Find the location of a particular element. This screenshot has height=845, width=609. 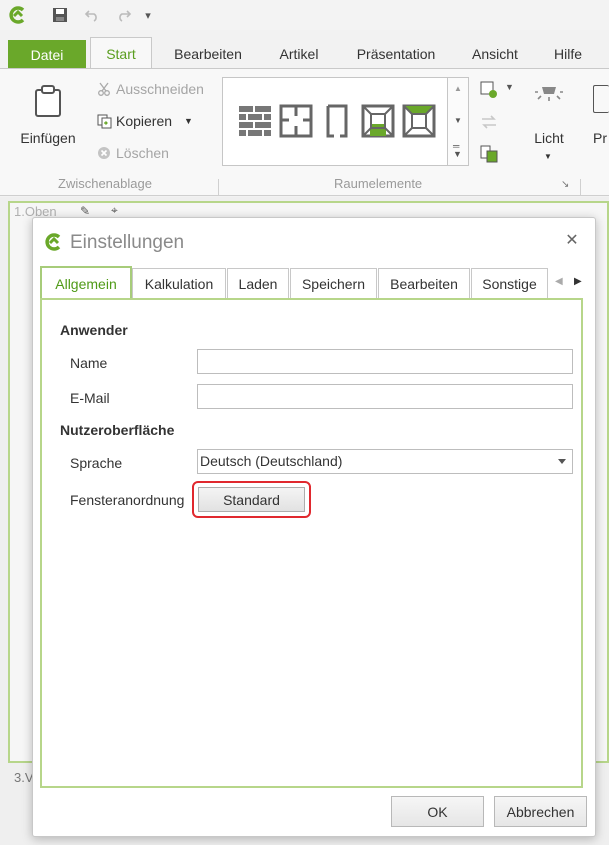

light-label: Licht is located at coordinates (549, 138).